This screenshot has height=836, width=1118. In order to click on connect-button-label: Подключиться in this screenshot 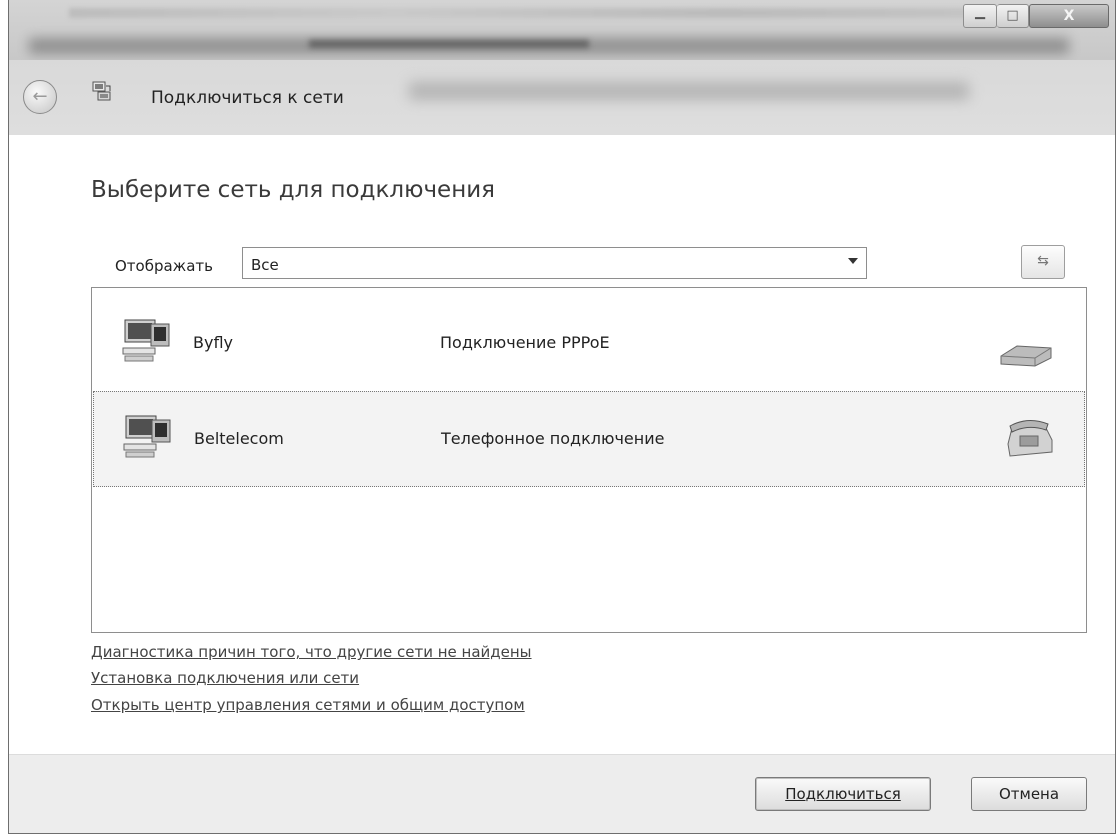, I will do `click(843, 794)`.